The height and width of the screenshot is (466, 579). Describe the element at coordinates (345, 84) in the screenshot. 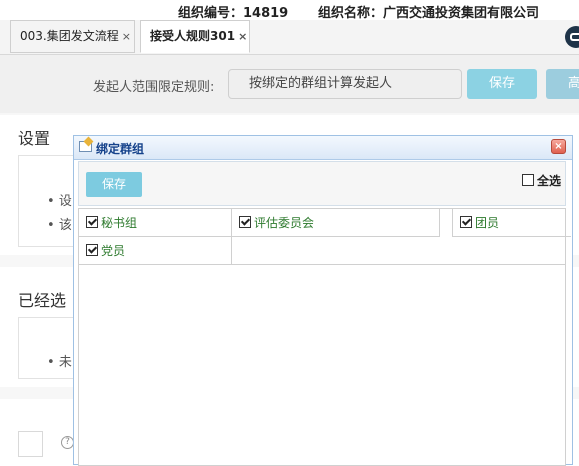

I see `initiator-rule-select: 按绑定的群组计算发起人` at that location.